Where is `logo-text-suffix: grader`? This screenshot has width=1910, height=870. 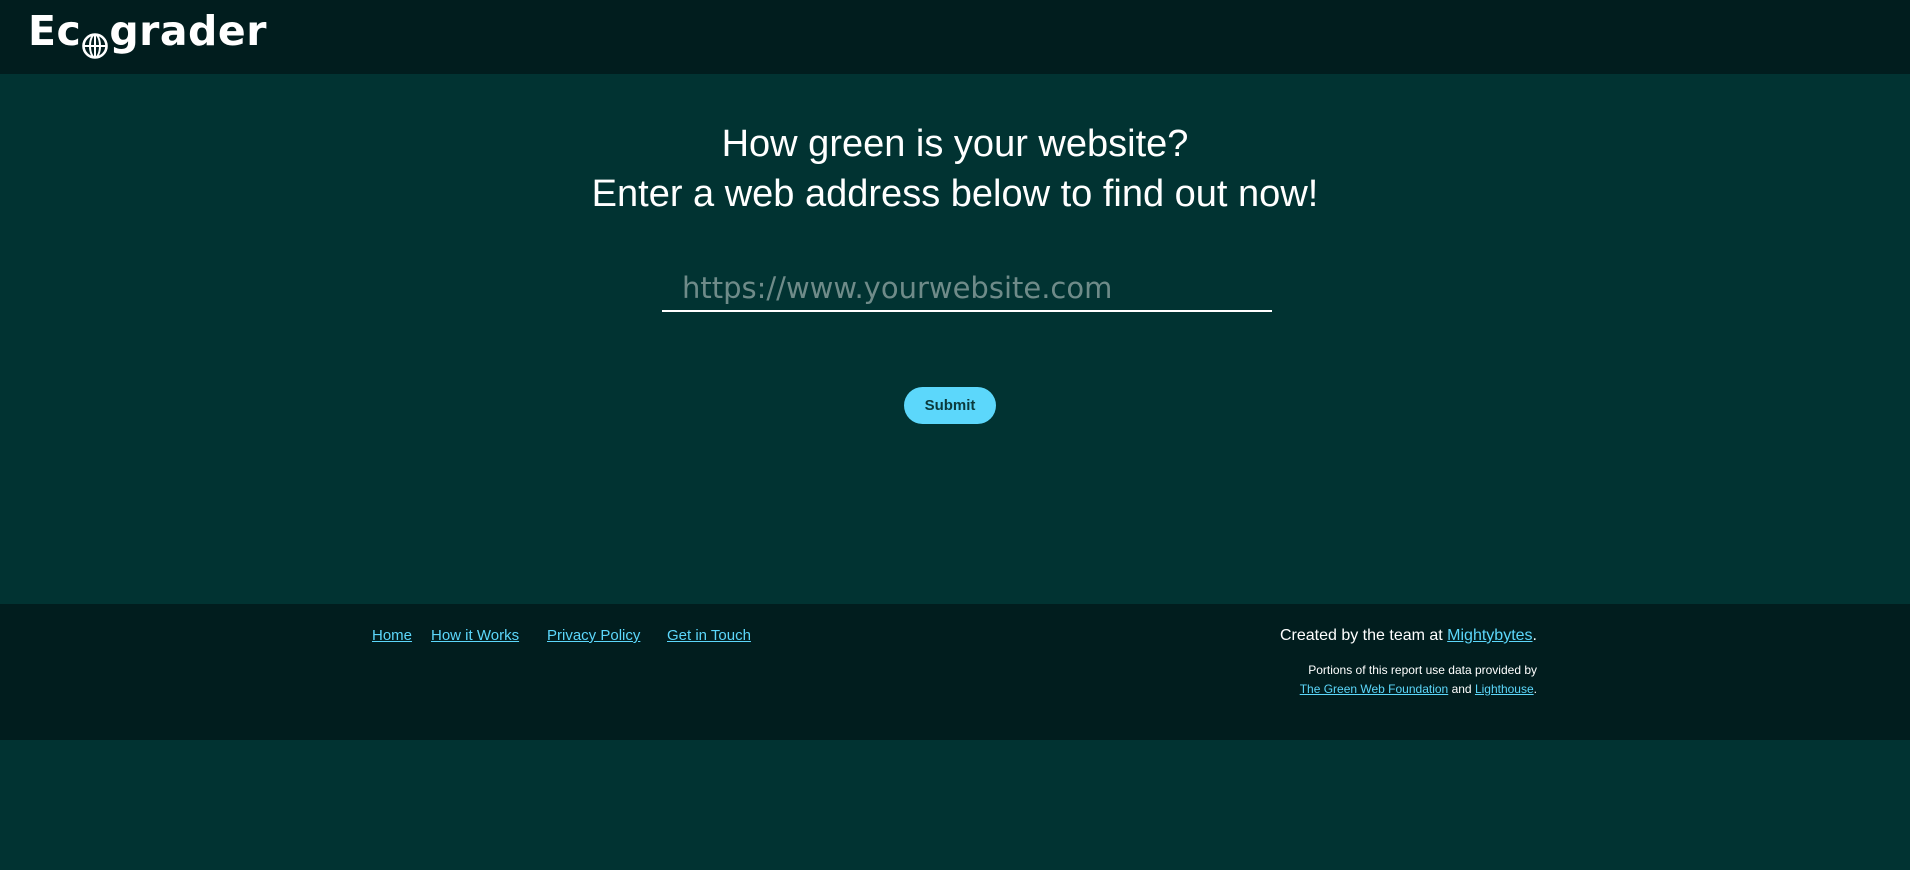
logo-text-suffix: grader is located at coordinates (188, 31).